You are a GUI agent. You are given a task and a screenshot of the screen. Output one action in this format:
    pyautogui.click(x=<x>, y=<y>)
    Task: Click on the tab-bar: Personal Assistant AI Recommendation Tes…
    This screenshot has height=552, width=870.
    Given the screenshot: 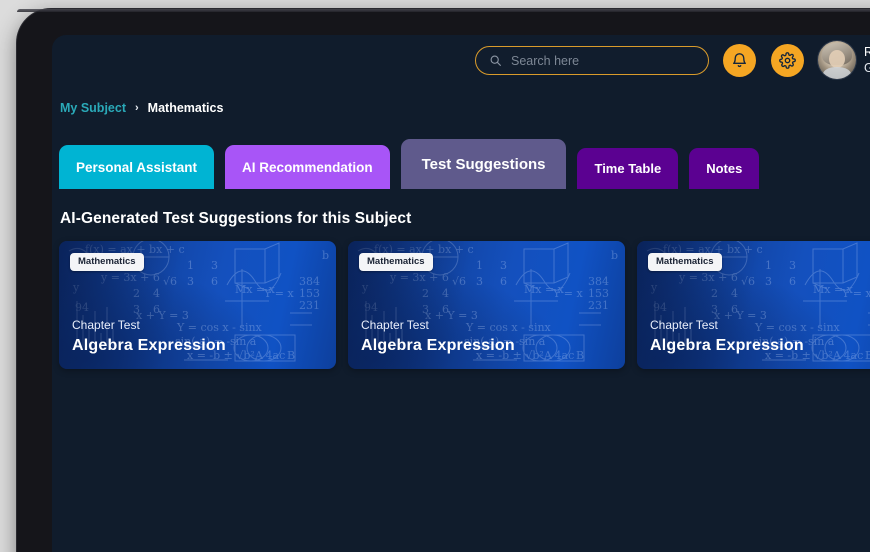 What is the action you would take?
    pyautogui.click(x=409, y=163)
    